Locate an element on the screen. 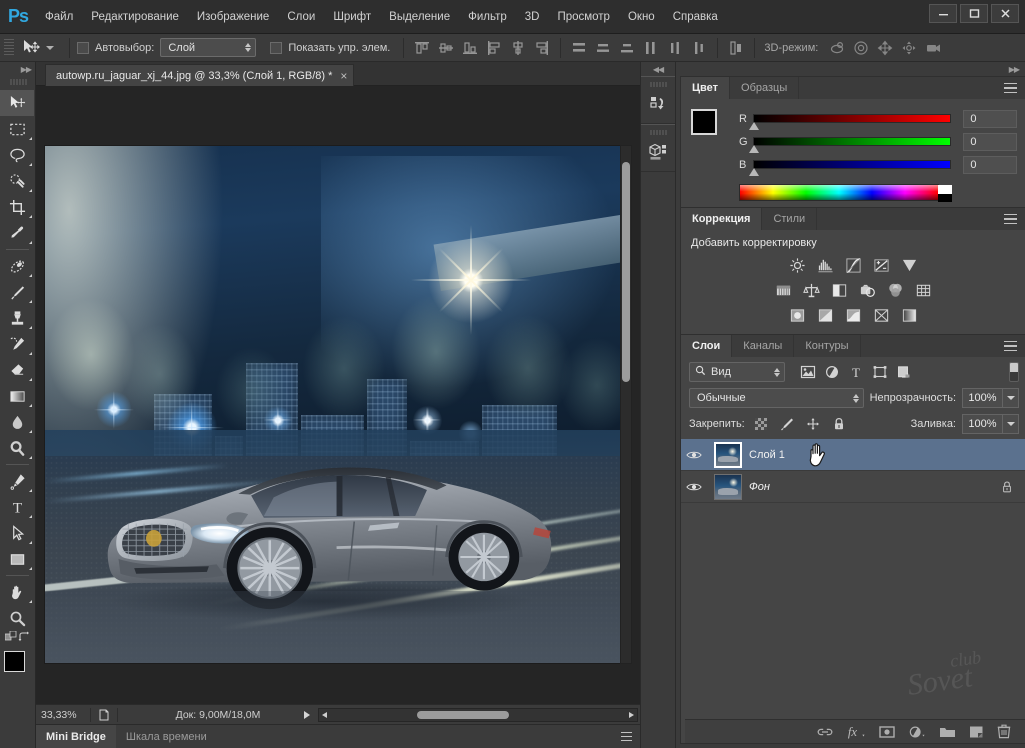  tab-mini-bridge: Mini Bridge is located at coordinates (76, 736).